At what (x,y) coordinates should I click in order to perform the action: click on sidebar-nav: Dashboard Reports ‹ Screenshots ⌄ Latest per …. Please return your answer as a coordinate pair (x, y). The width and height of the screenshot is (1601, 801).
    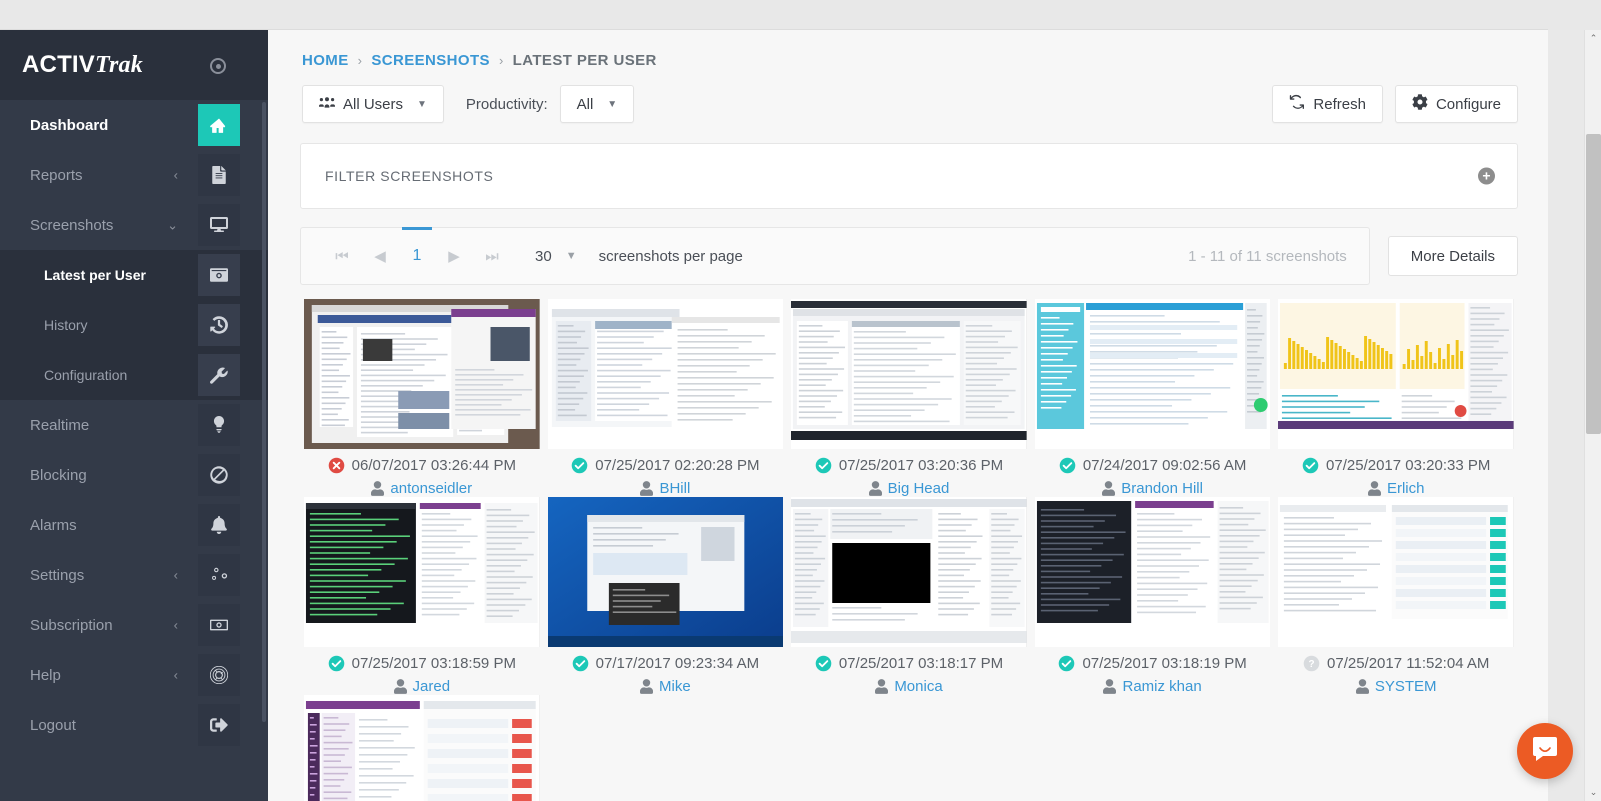
    Looking at the image, I should click on (134, 425).